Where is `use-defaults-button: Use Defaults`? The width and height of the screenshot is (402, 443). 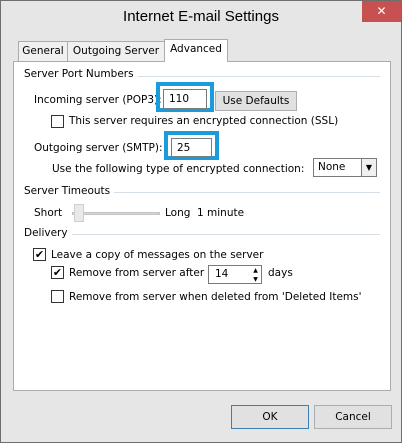 use-defaults-button: Use Defaults is located at coordinates (256, 101).